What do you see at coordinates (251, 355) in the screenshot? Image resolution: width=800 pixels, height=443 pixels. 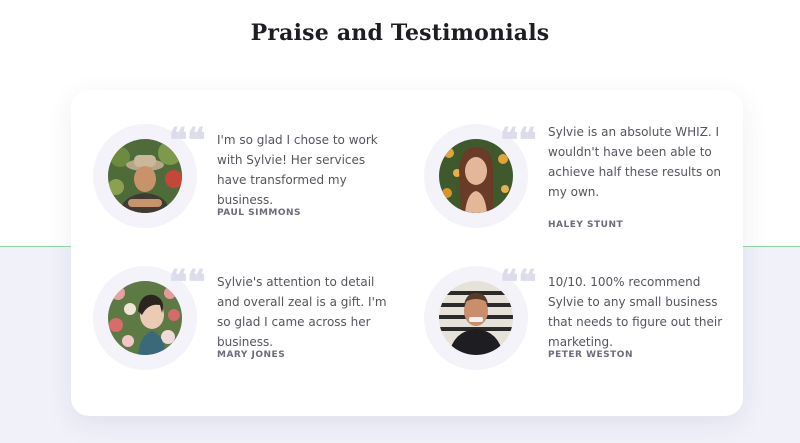 I see `testimonial-author: MARY JONES` at bounding box center [251, 355].